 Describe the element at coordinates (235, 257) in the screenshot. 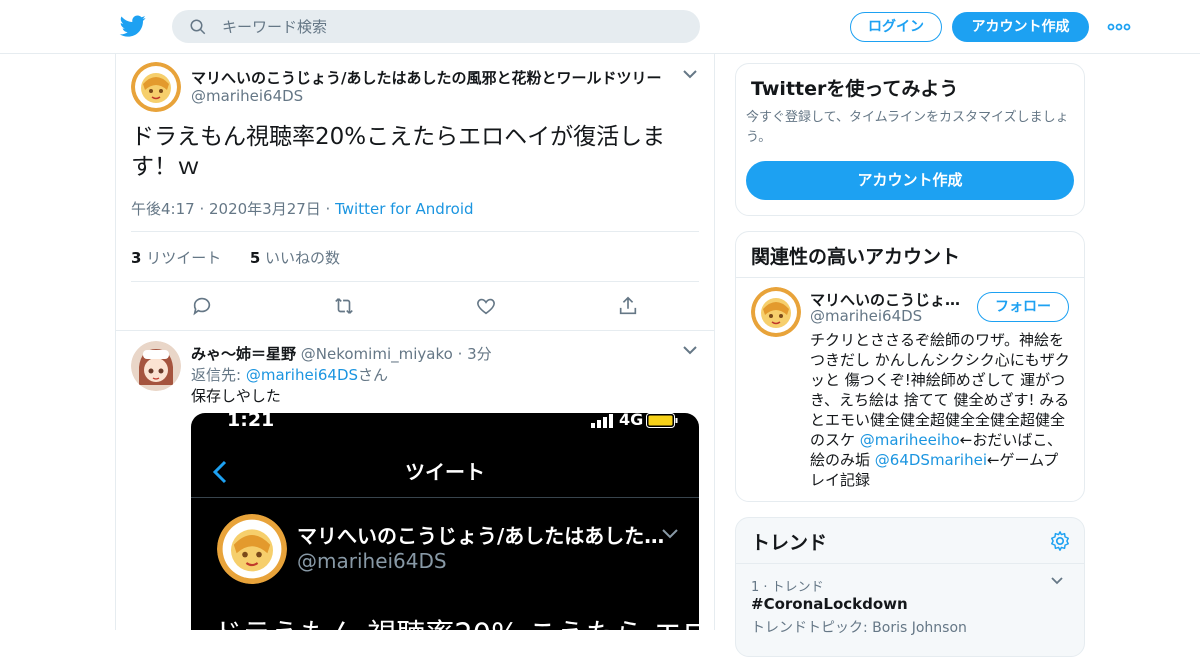

I see `tweet-stats: 3 リツイート 5 いいねの数` at that location.